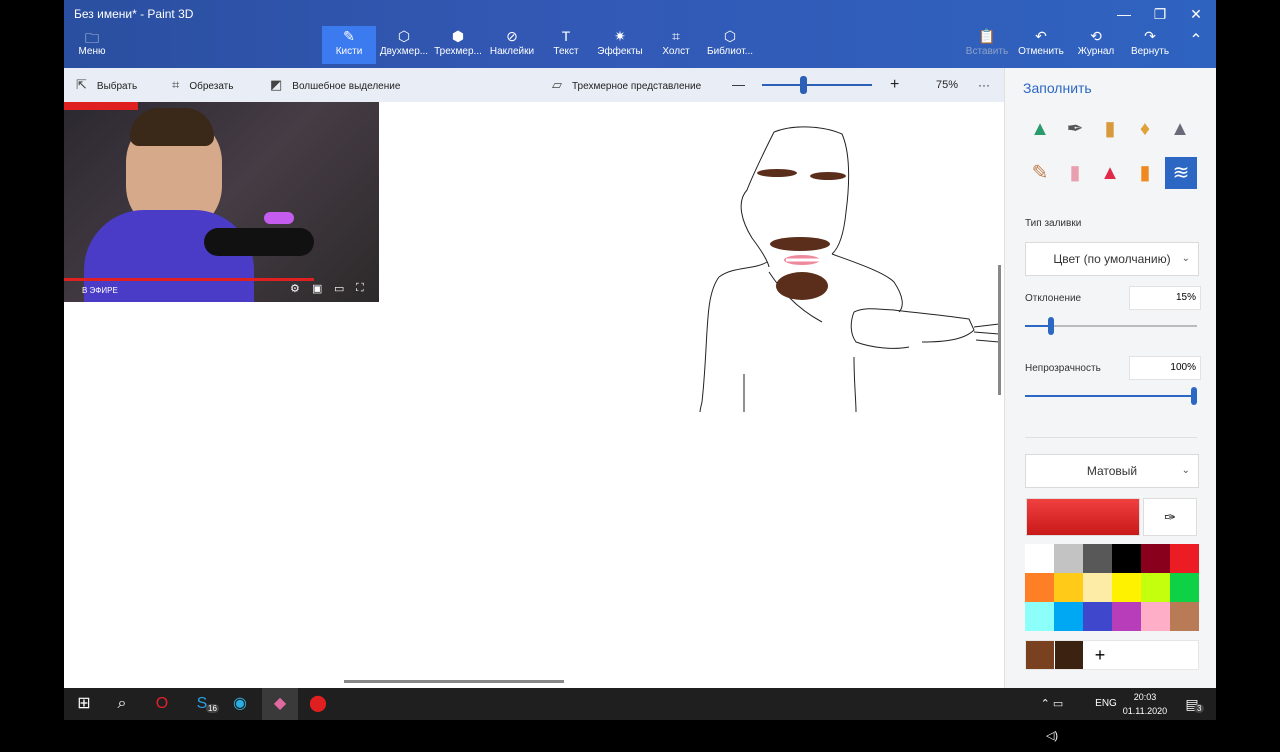  I want to click on recorder-icon: ⬤, so click(318, 704).